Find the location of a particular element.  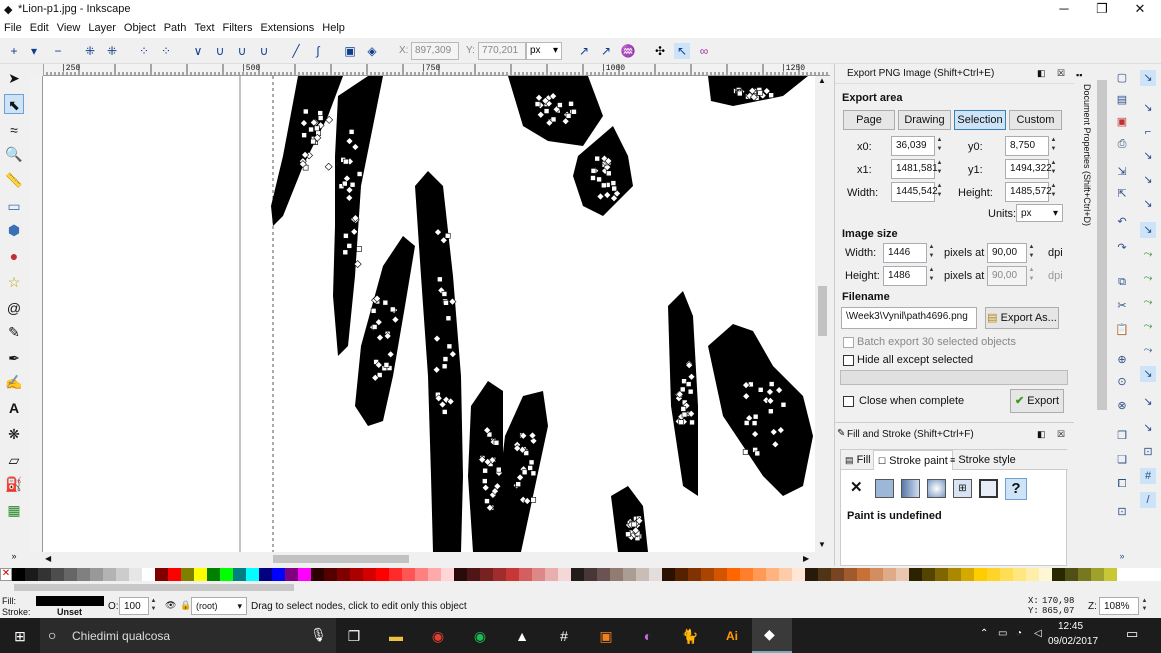

import-icon: ⇲ is located at coordinates (1122, 172).